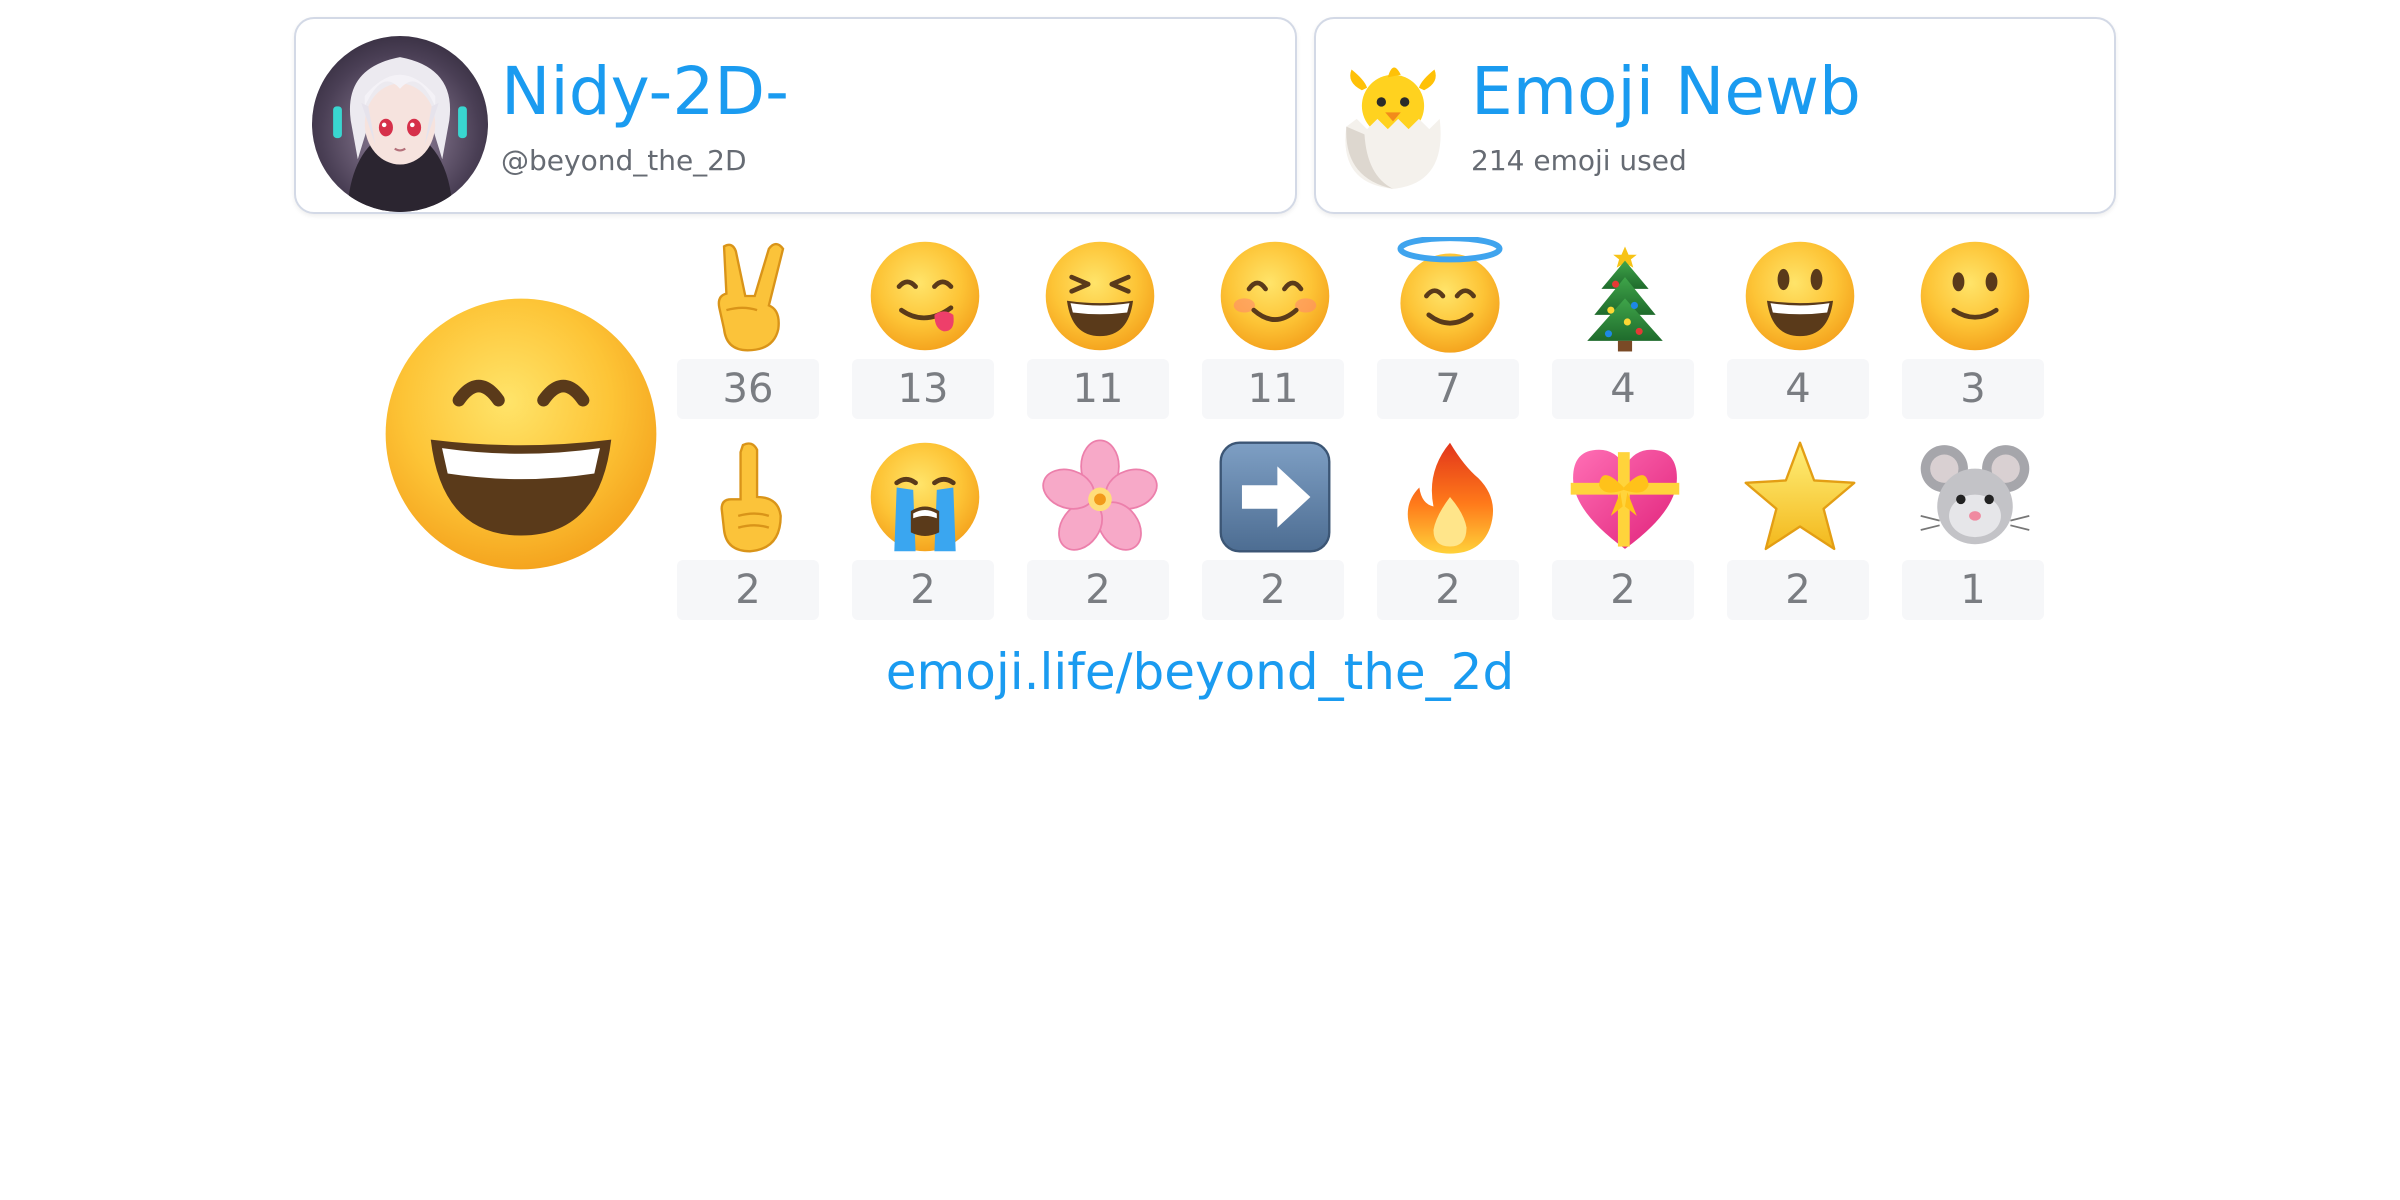 This screenshot has width=2400, height=1200. Describe the element at coordinates (1450, 296) in the screenshot. I see `smiling-face-with-halo-icon` at that location.